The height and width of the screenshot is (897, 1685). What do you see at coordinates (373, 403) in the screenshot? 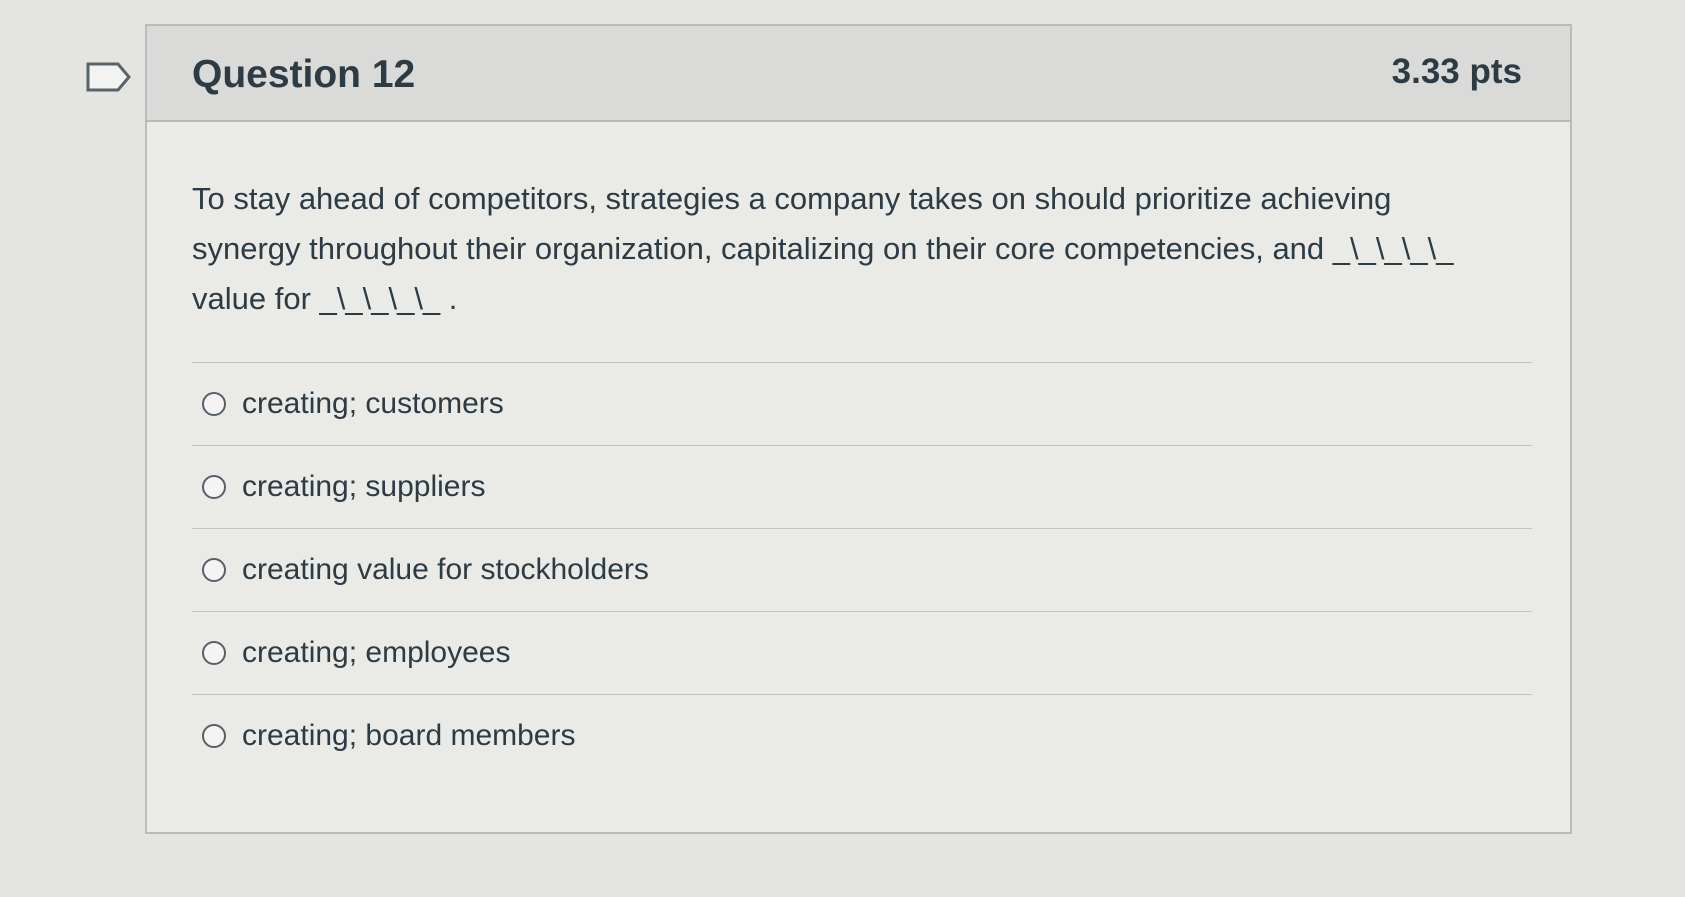
I see `answer-label: creating; customers` at bounding box center [373, 403].